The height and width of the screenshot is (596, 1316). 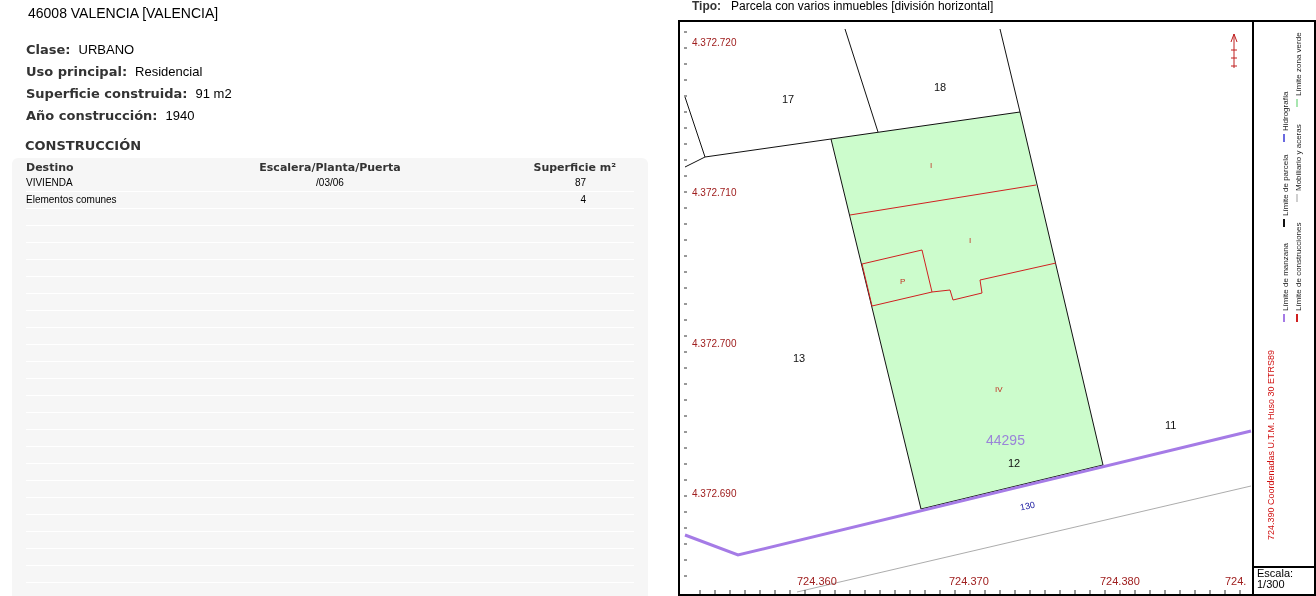 I want to click on scale-label: Escala:, so click(x=1276, y=573).